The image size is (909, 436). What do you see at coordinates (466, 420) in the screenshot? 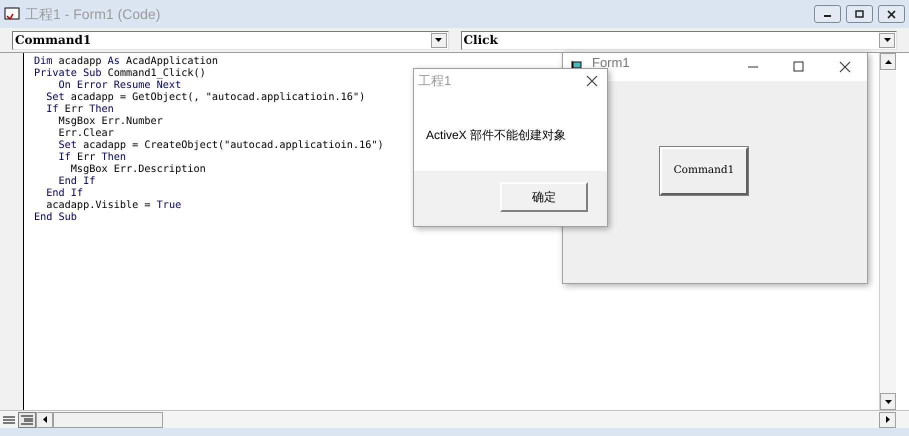
I see `horizontal-scrollbar` at bounding box center [466, 420].